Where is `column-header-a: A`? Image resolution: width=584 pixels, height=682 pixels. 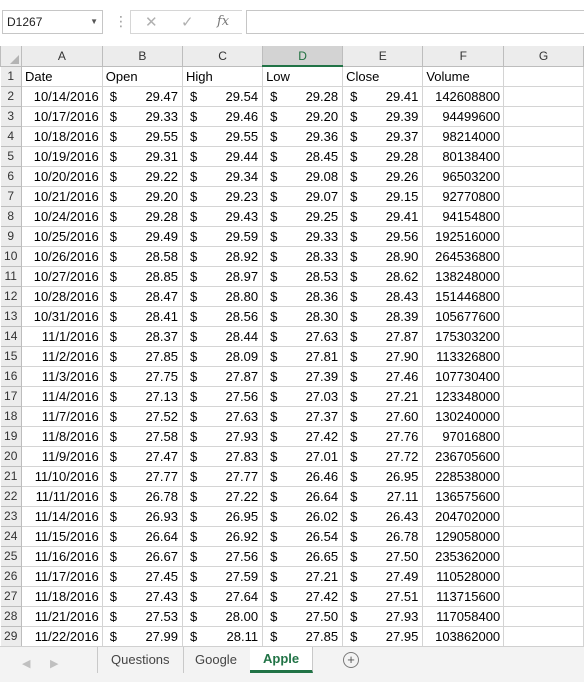 column-header-a: A is located at coordinates (61, 56).